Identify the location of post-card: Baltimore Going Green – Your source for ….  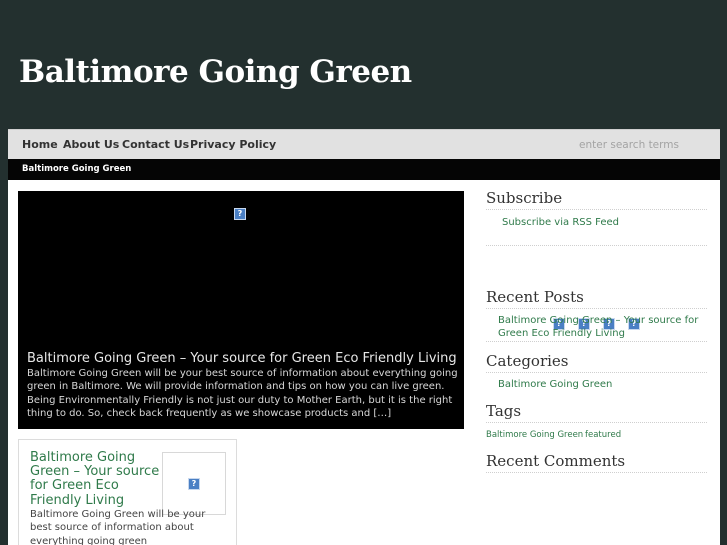
(127, 492).